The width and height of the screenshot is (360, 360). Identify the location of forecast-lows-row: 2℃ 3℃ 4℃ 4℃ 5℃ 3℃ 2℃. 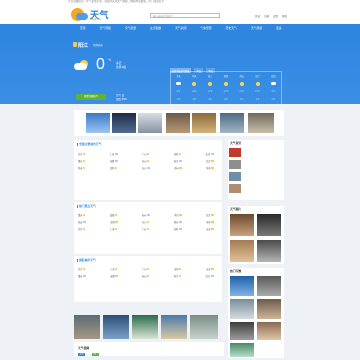
(226, 99).